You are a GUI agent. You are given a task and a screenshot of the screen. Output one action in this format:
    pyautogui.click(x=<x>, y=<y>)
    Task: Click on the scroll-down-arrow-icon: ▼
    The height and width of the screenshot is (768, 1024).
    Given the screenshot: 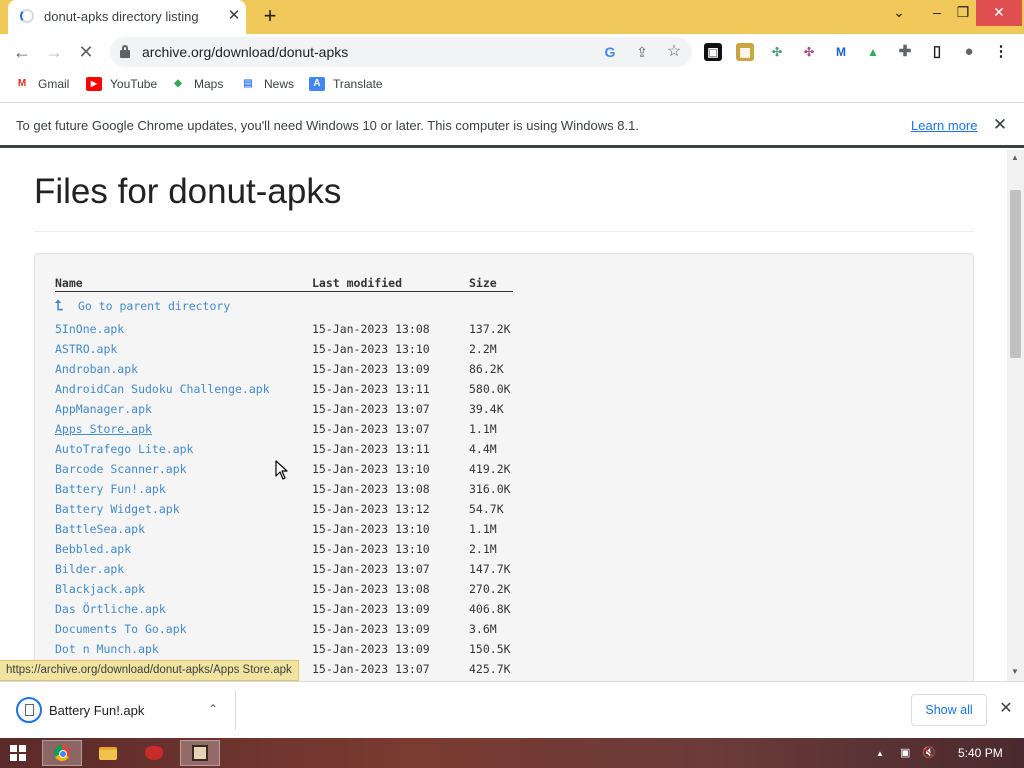 What is the action you would take?
    pyautogui.click(x=1015, y=671)
    